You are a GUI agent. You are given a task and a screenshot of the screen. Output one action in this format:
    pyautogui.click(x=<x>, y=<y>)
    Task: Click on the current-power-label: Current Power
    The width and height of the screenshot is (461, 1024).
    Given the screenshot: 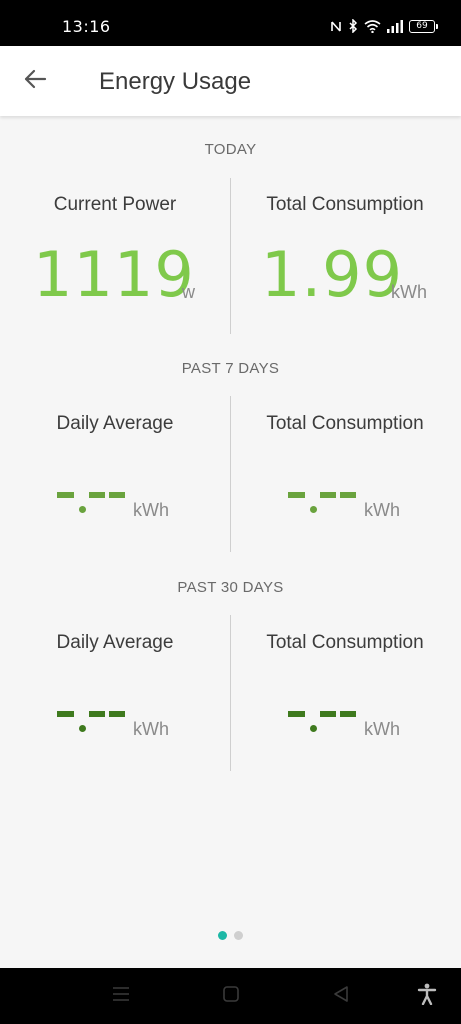 What is the action you would take?
    pyautogui.click(x=115, y=204)
    